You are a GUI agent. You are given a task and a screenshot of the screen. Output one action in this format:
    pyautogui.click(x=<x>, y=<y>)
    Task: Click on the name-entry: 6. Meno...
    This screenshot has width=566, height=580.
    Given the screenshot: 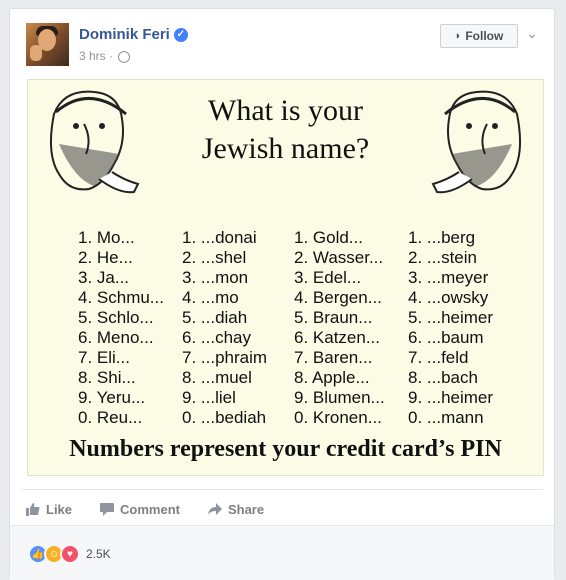 What is the action you would take?
    pyautogui.click(x=116, y=337)
    